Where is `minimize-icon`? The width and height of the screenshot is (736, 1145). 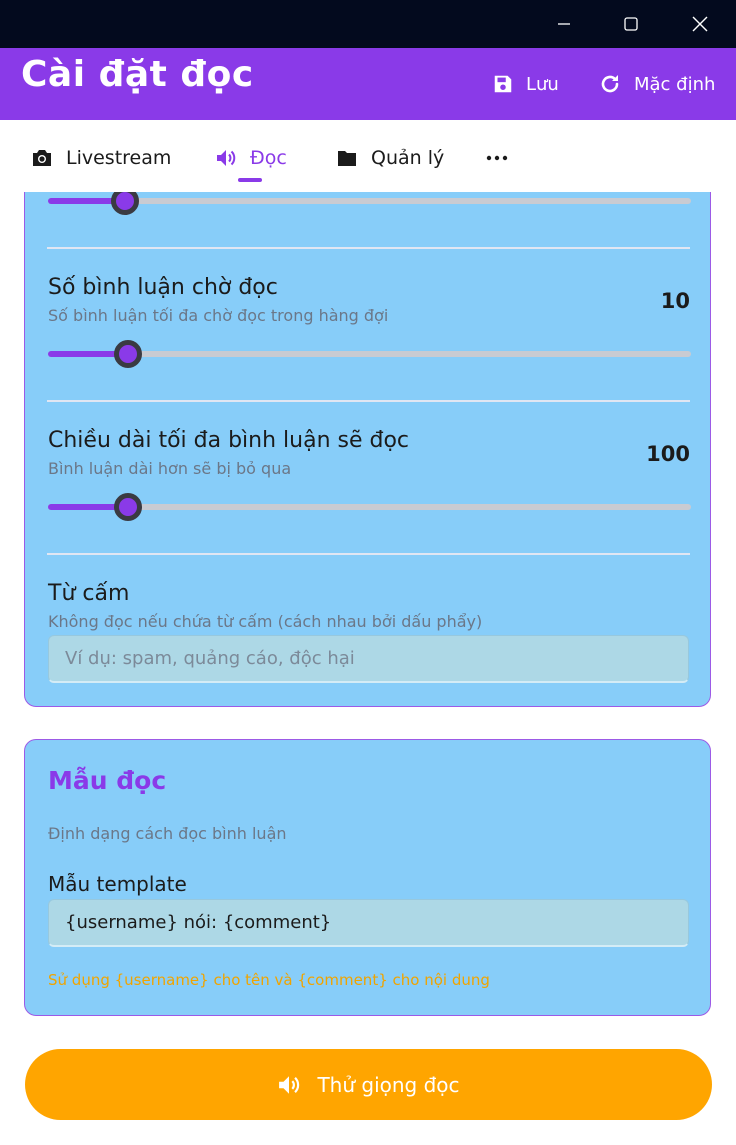 minimize-icon is located at coordinates (564, 24).